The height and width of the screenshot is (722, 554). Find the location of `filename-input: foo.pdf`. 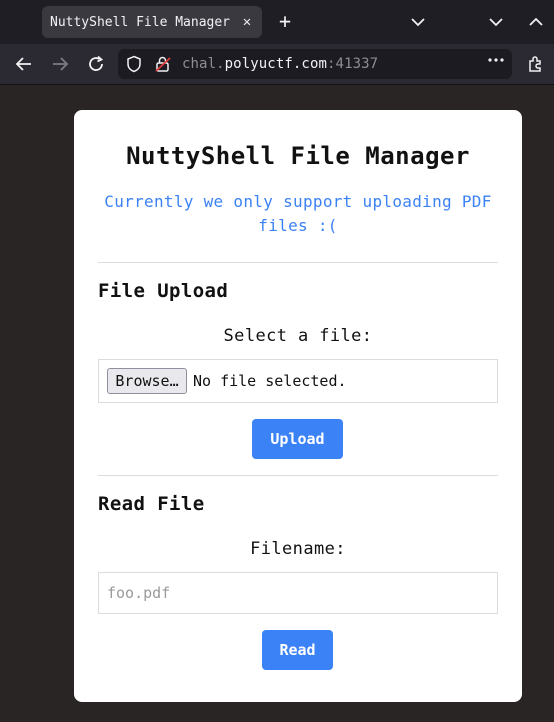

filename-input: foo.pdf is located at coordinates (298, 593).